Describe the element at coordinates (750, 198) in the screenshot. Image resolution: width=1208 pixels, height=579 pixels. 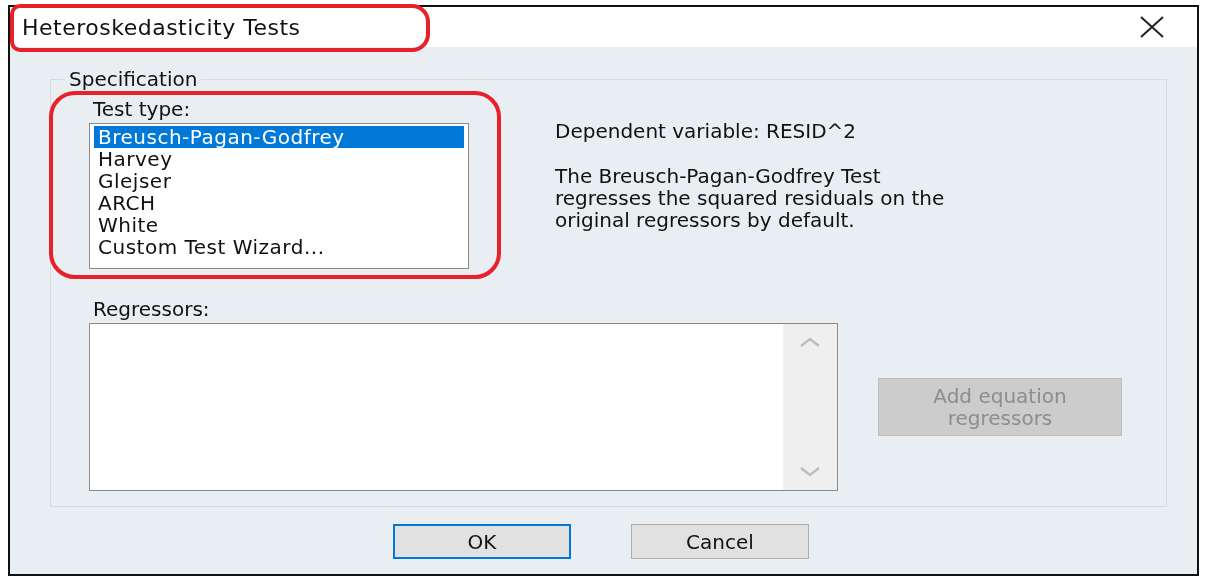
I see `description-text: The Breusch-Pagan-Godfrey Test regresses the squared residuals on the original regressors by default.` at that location.